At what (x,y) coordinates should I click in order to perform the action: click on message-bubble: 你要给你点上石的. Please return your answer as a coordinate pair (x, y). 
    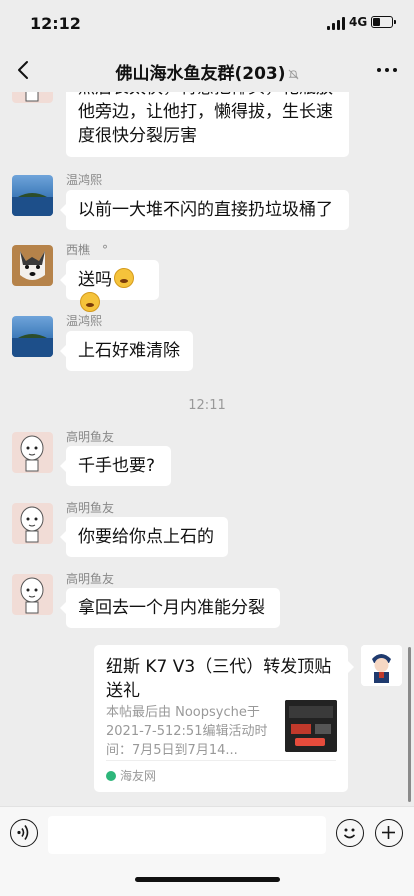
    Looking at the image, I should click on (144, 537).